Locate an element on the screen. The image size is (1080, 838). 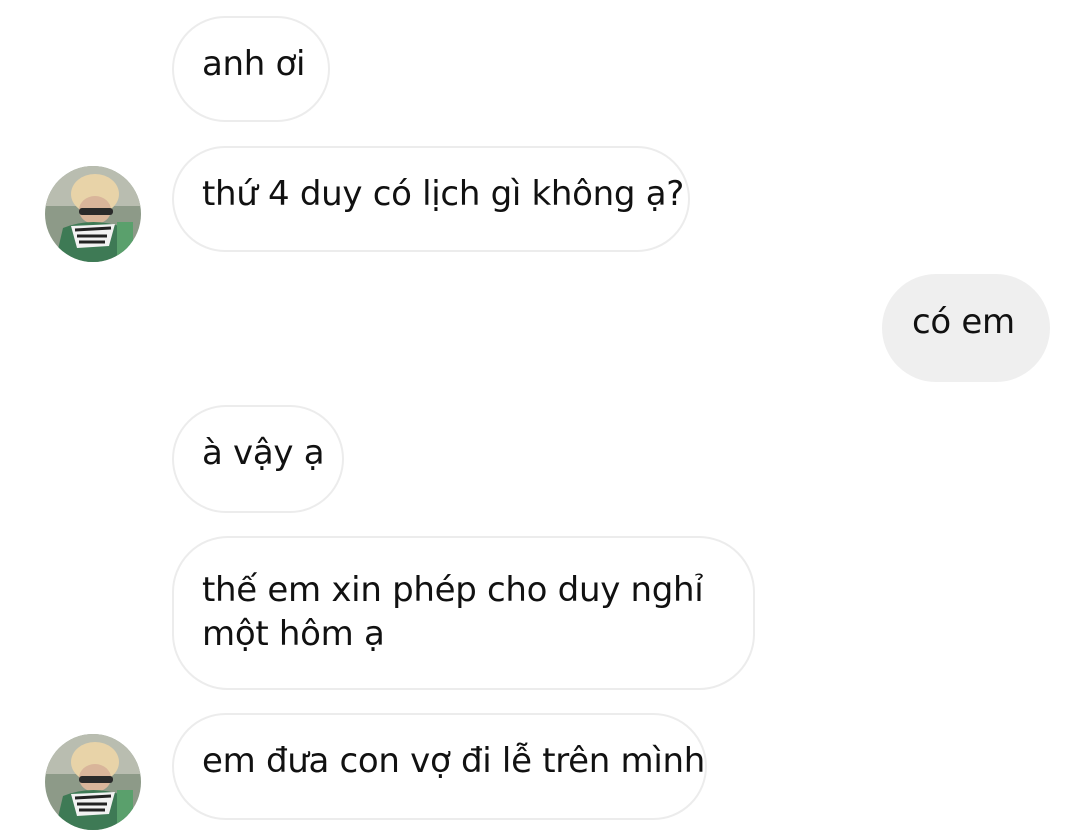
incoming-message-bubble: thứ 4 duy có lịch gì không ạ? is located at coordinates (431, 199).